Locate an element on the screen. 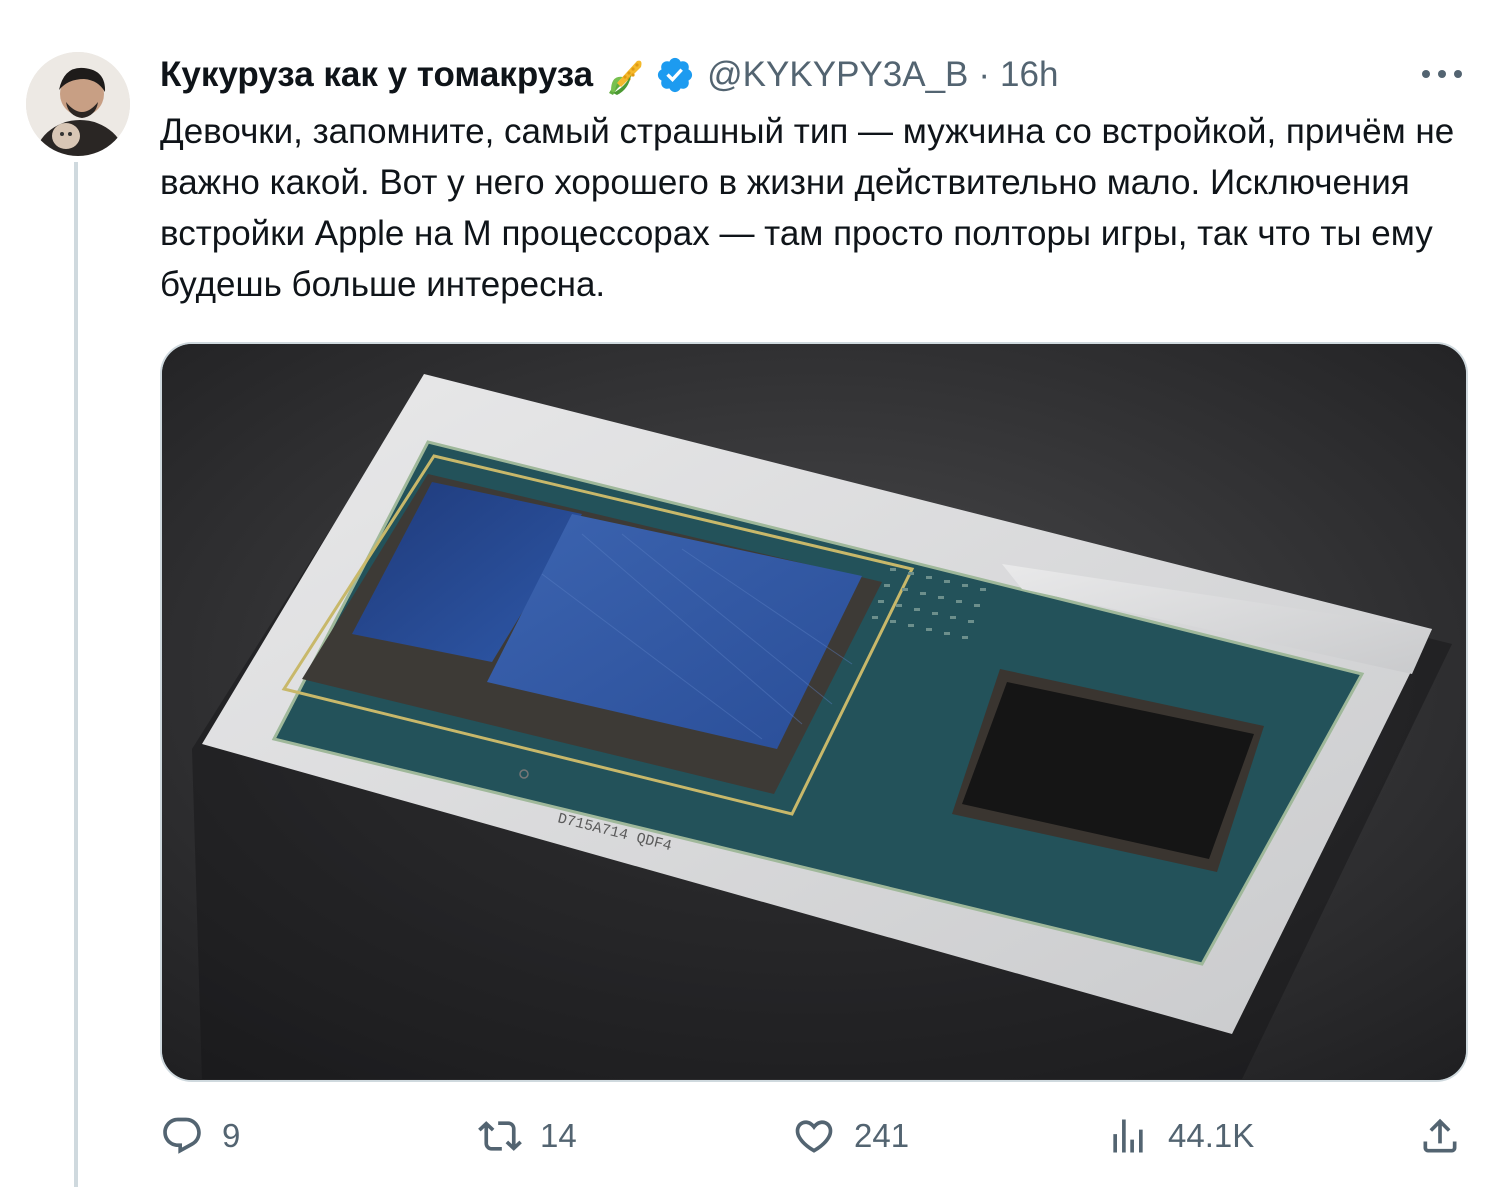 The image size is (1500, 1187). reply-button: 9 is located at coordinates (200, 1136).